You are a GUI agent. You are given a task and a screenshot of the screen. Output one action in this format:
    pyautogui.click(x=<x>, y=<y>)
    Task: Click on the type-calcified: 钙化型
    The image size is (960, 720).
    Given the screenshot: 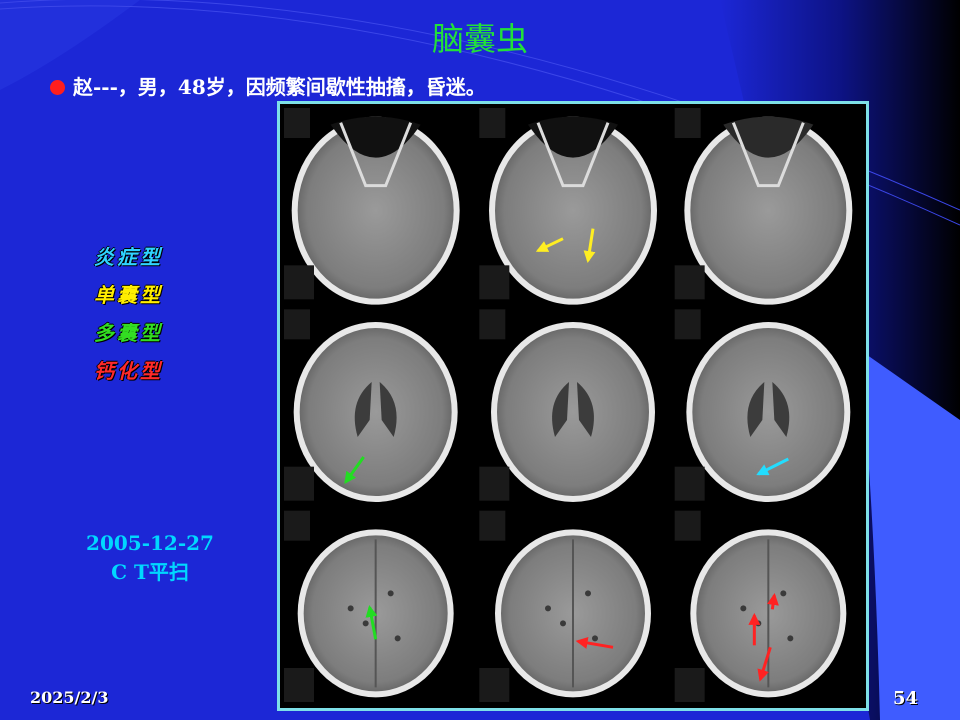 What is the action you would take?
    pyautogui.click(x=128, y=371)
    